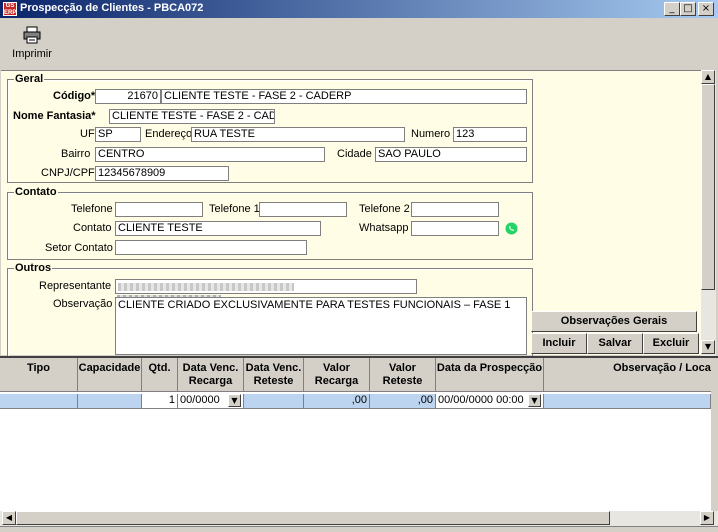 The image size is (718, 532). Describe the element at coordinates (160, 375) in the screenshot. I see `col-header-qtd: Qtd.` at that location.